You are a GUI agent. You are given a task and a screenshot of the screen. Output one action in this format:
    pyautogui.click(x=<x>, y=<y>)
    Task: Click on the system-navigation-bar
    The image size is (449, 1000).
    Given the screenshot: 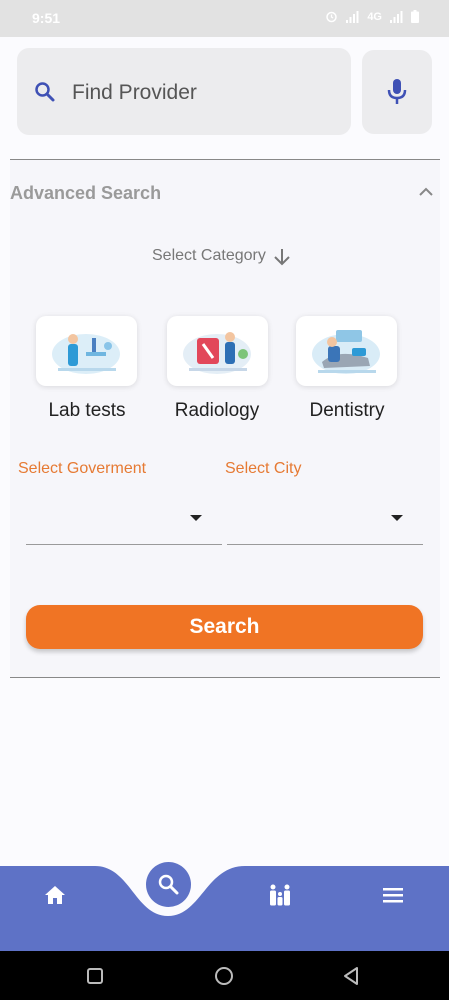 What is the action you would take?
    pyautogui.click(x=224, y=975)
    